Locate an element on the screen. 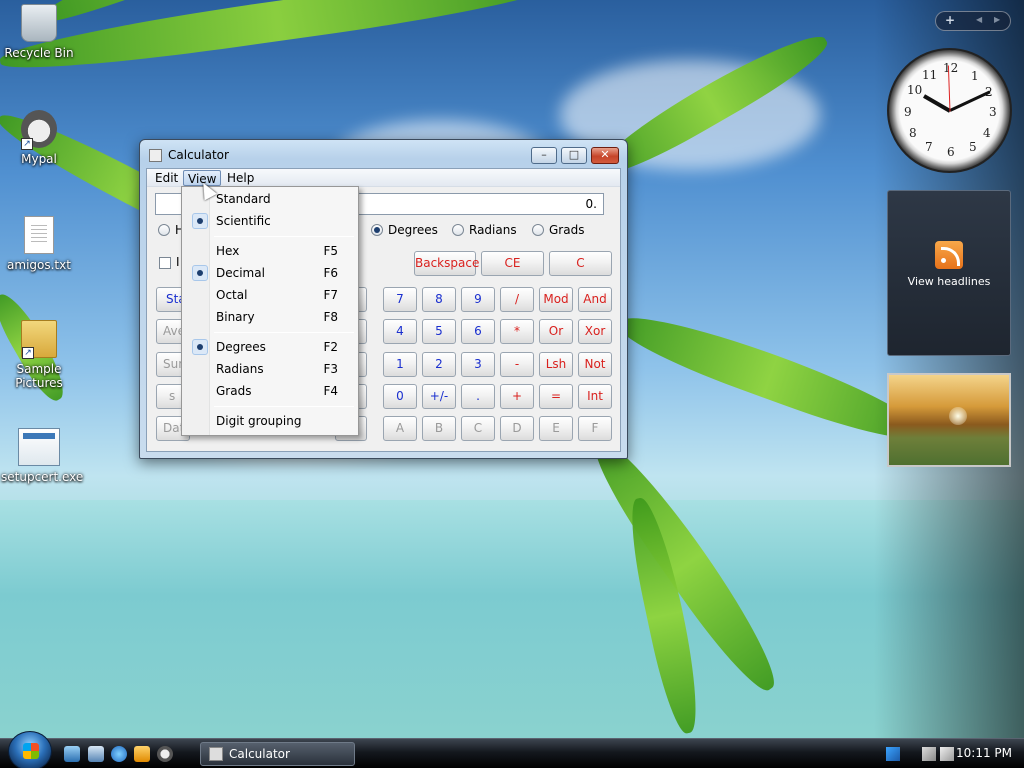 This screenshot has width=1024, height=768. digit-6-button: 6 is located at coordinates (478, 331).